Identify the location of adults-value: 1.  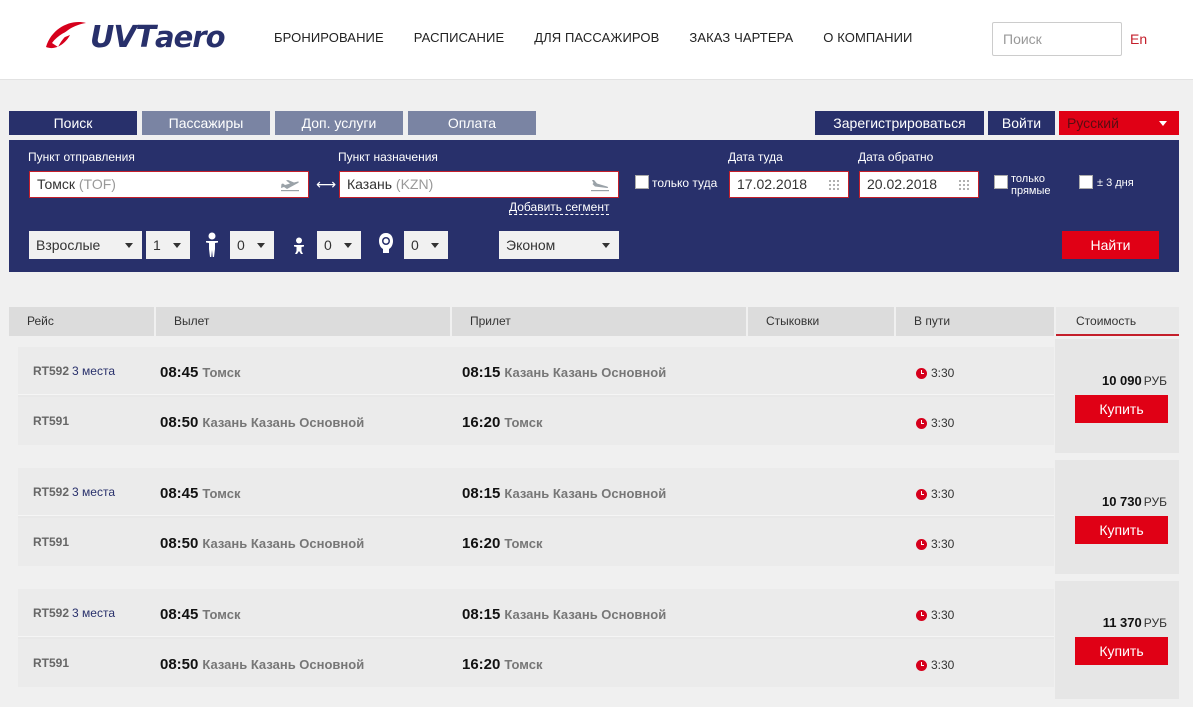
(157, 245).